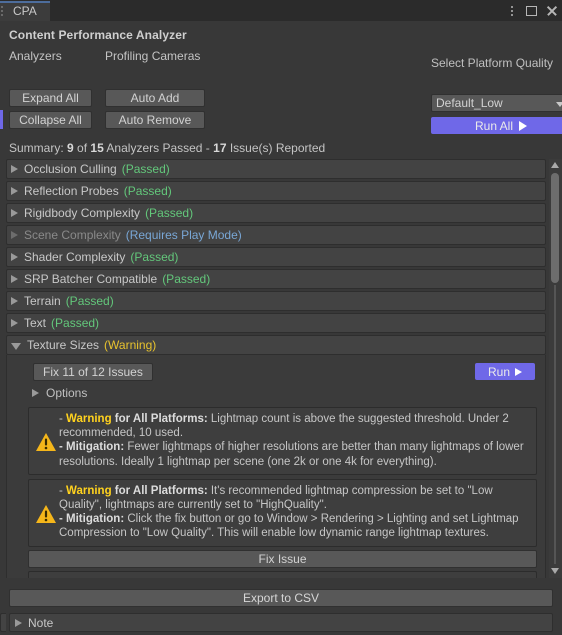 Image resolution: width=562 pixels, height=635 pixels. I want to click on platform-quality-value: Default_Low, so click(469, 103).